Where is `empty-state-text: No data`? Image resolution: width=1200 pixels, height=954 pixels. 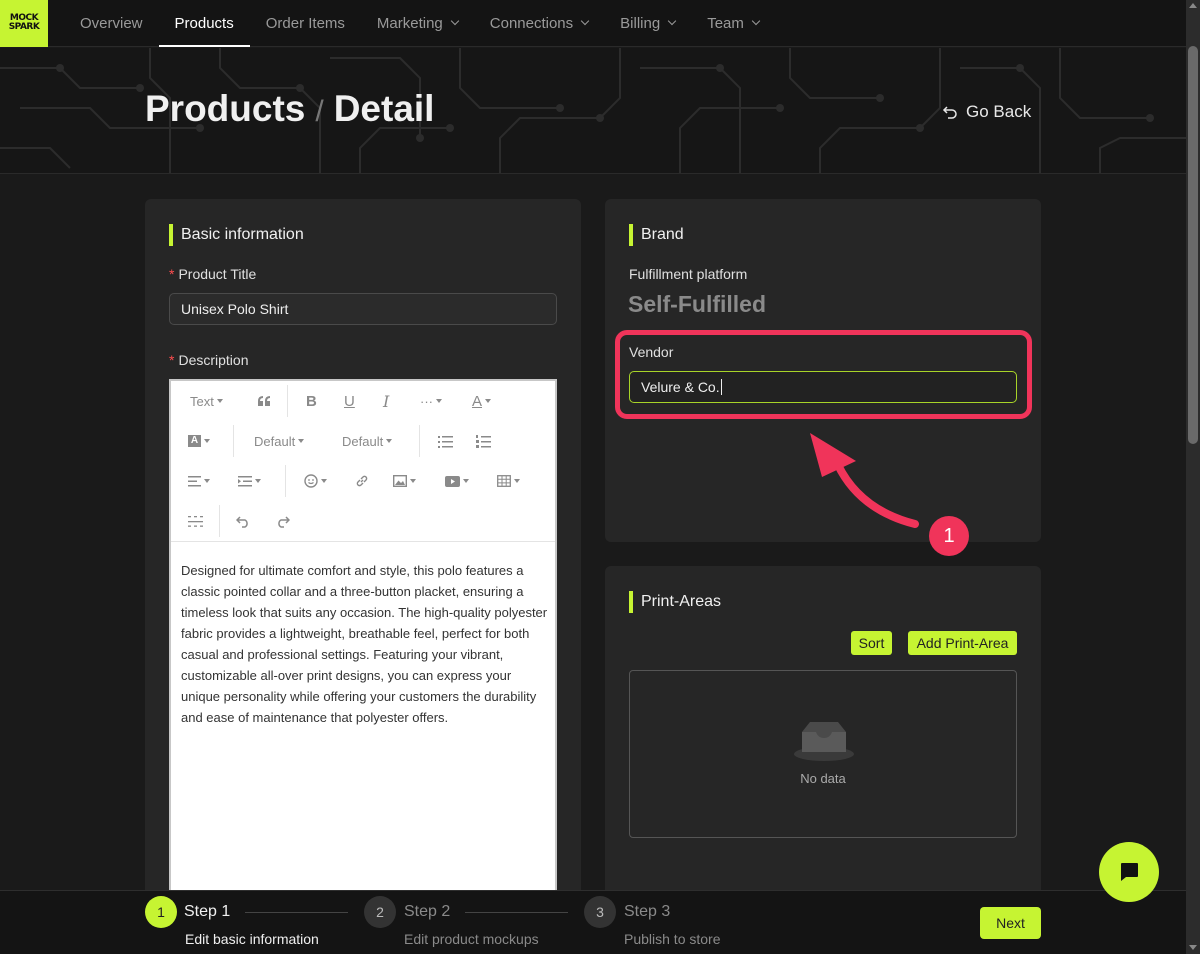
empty-state-text: No data is located at coordinates (823, 778).